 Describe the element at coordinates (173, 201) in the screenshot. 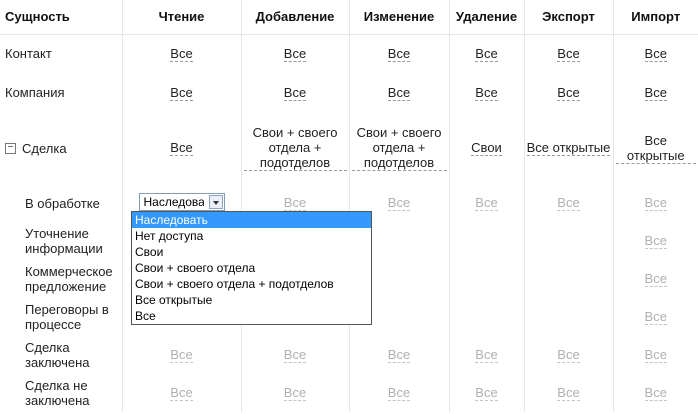

I see `select-value: Наследоват` at that location.